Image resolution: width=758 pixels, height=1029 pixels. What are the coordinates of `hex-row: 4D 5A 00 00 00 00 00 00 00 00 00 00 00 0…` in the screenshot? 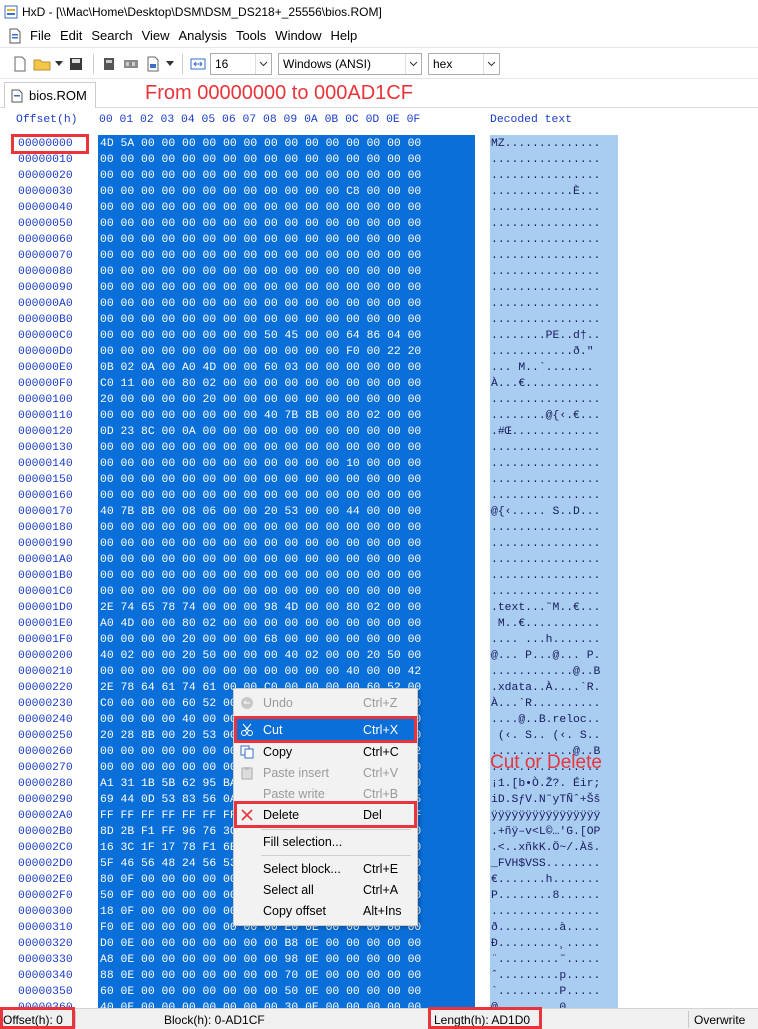 It's located at (260, 144).